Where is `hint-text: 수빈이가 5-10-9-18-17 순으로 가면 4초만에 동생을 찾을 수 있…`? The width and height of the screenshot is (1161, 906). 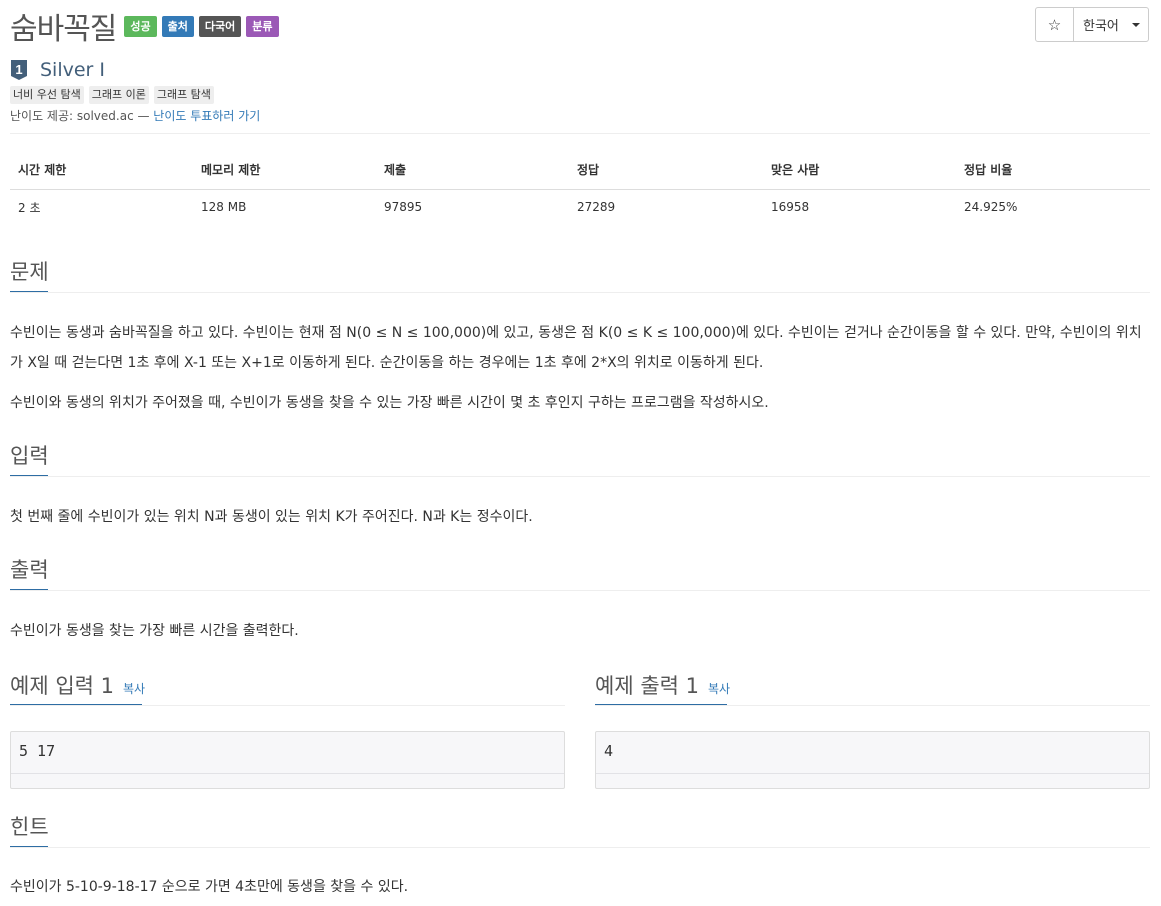 hint-text: 수빈이가 5-10-9-18-17 순으로 가면 4초만에 동생을 찾을 수 있… is located at coordinates (209, 887).